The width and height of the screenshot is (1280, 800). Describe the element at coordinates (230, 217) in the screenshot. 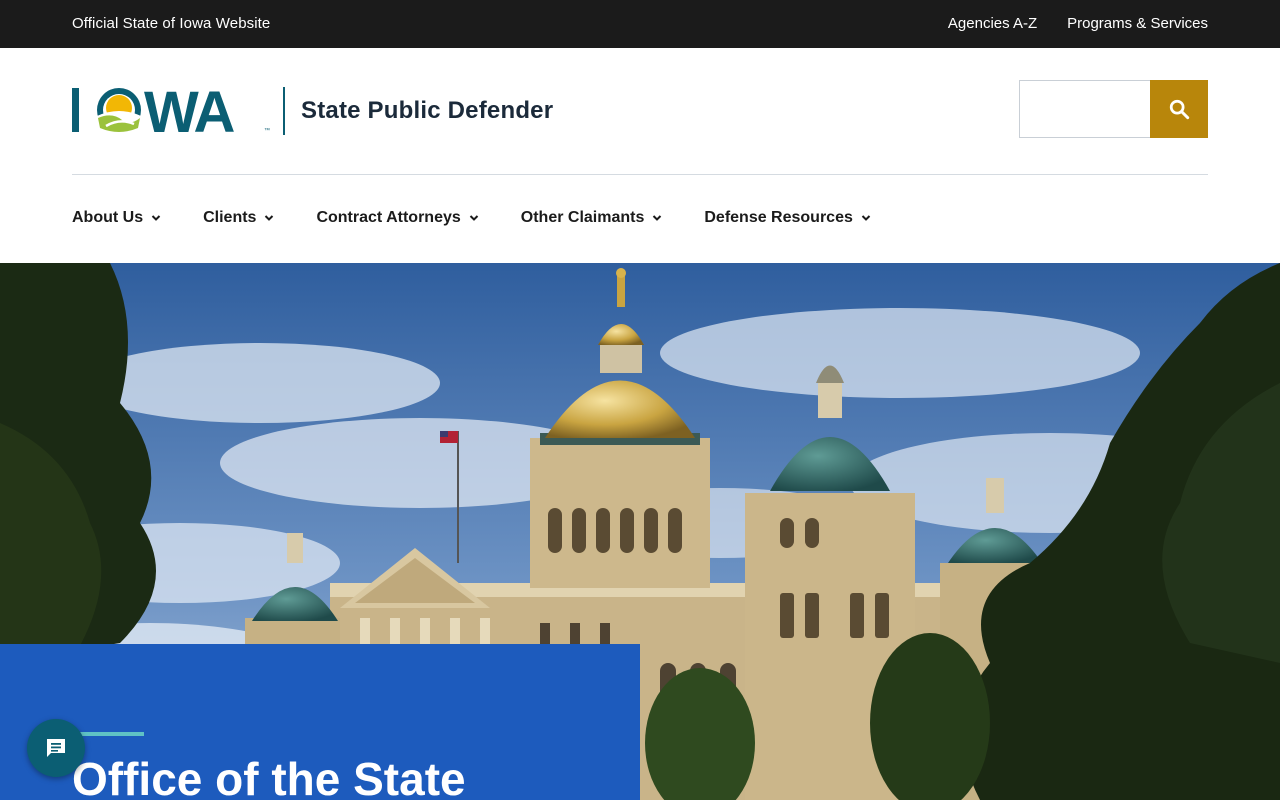

I see `nav-item-label: Clients` at that location.